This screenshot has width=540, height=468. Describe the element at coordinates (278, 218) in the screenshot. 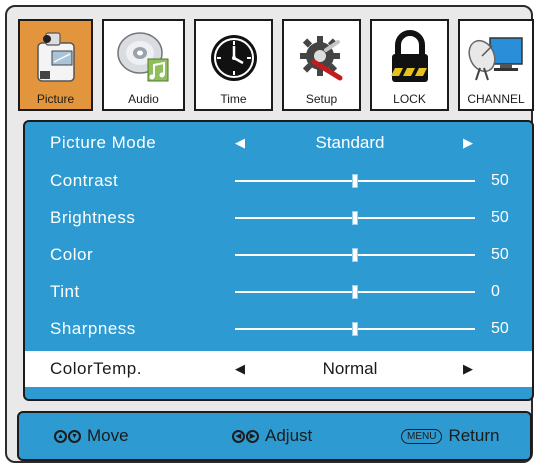

I see `brightness-row: Brightness 50` at that location.